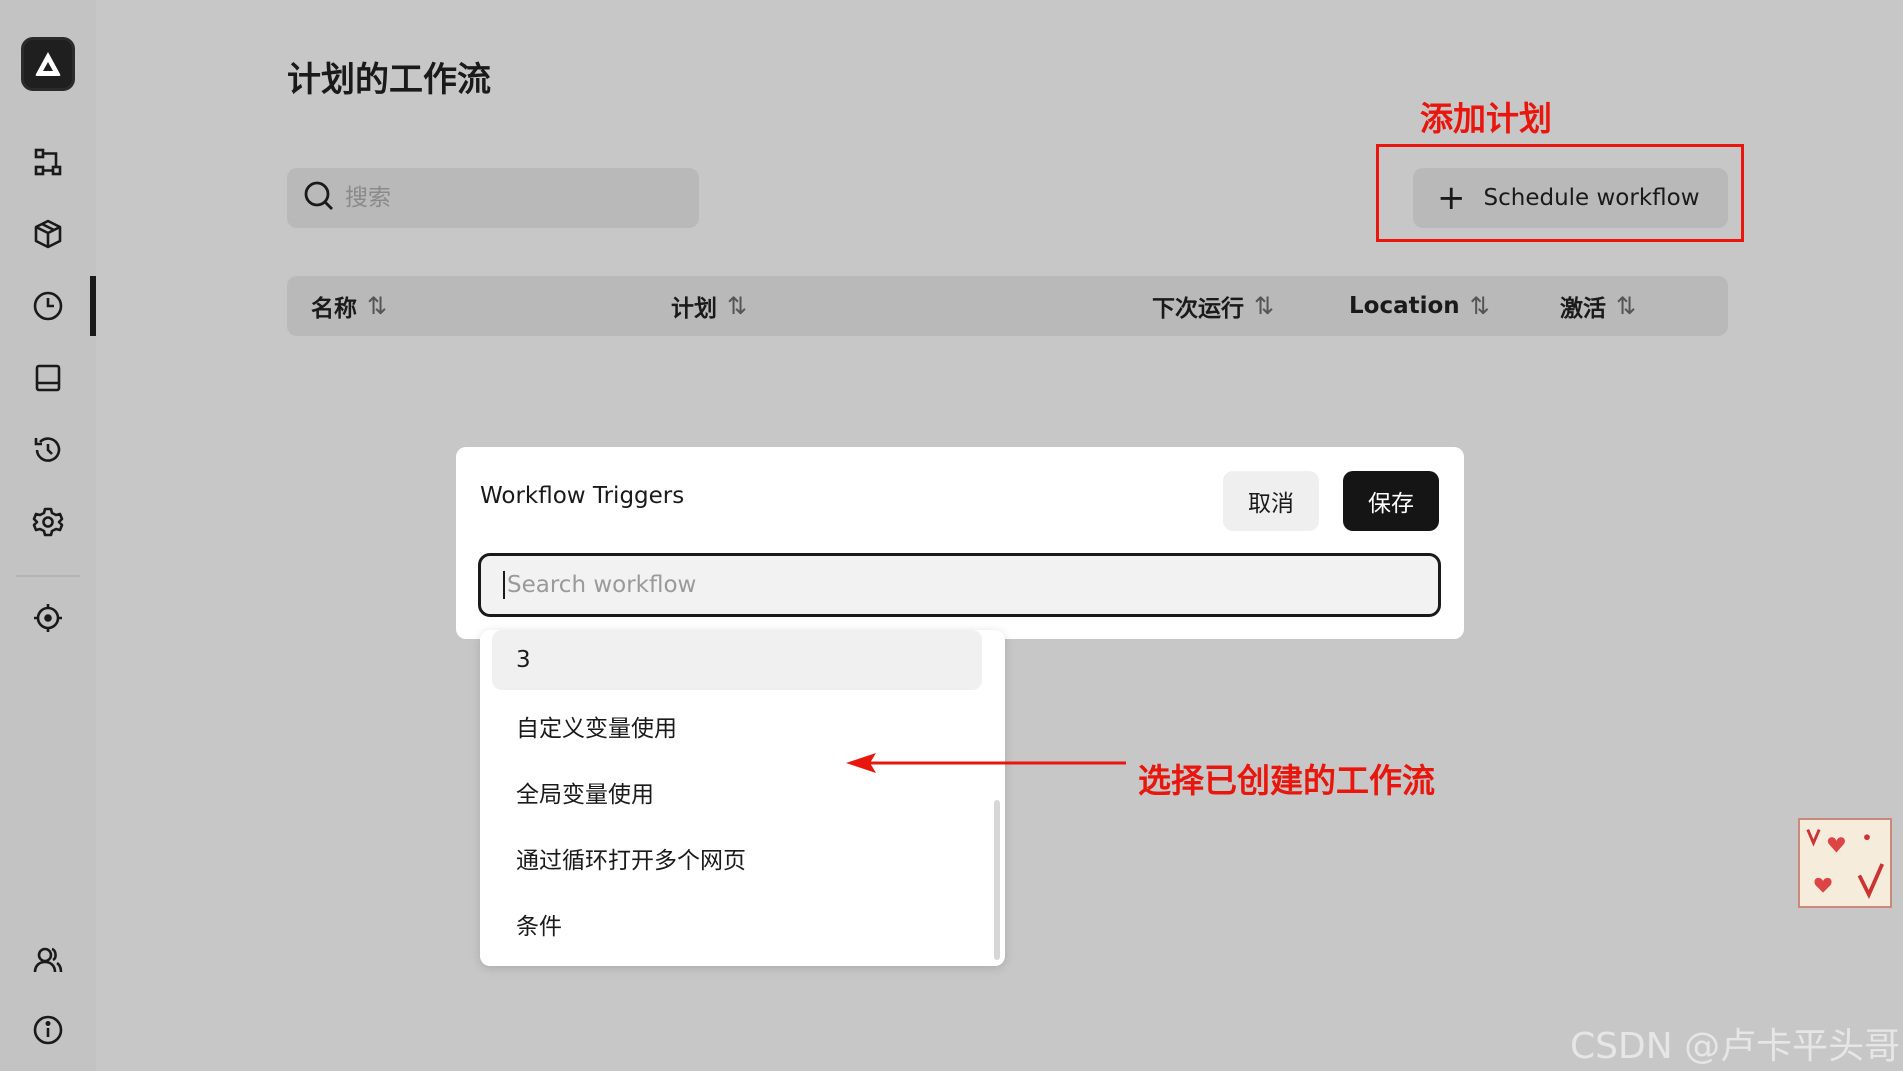 This screenshot has width=1903, height=1071. I want to click on storage-icon, so click(48, 378).